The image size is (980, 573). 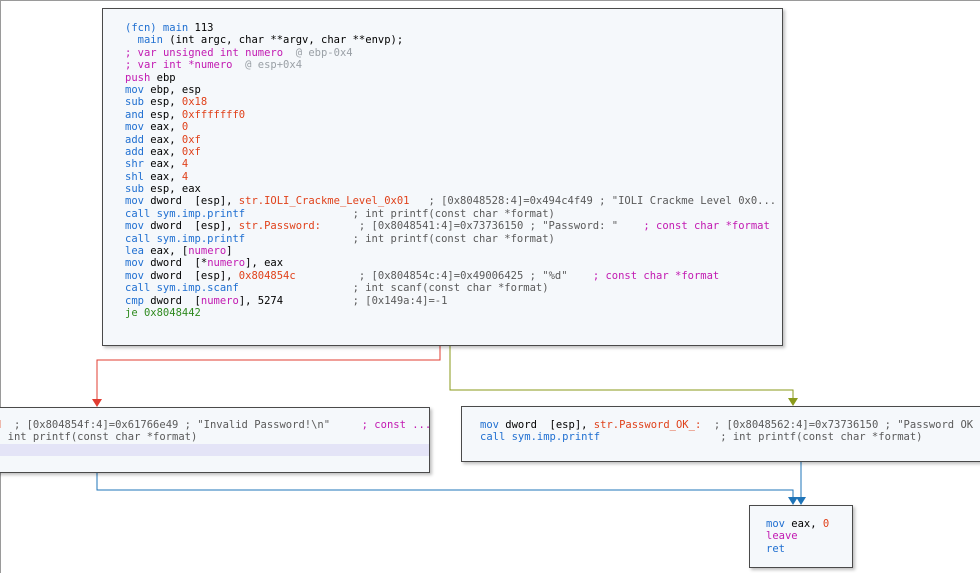 What do you see at coordinates (229, 251) in the screenshot?
I see `asm-token: ]` at bounding box center [229, 251].